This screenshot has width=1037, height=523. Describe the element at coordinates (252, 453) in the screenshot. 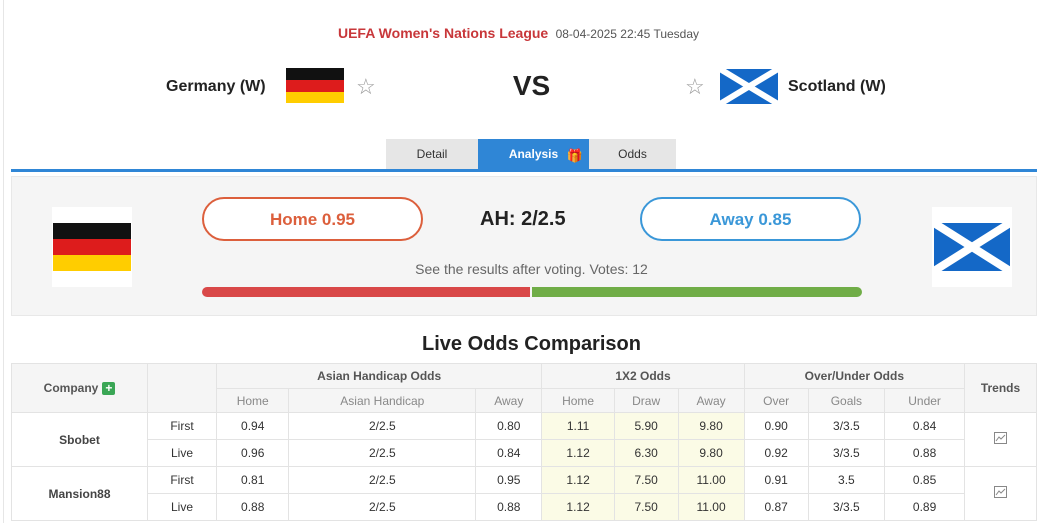

I see `odds-cell: 0.96` at that location.